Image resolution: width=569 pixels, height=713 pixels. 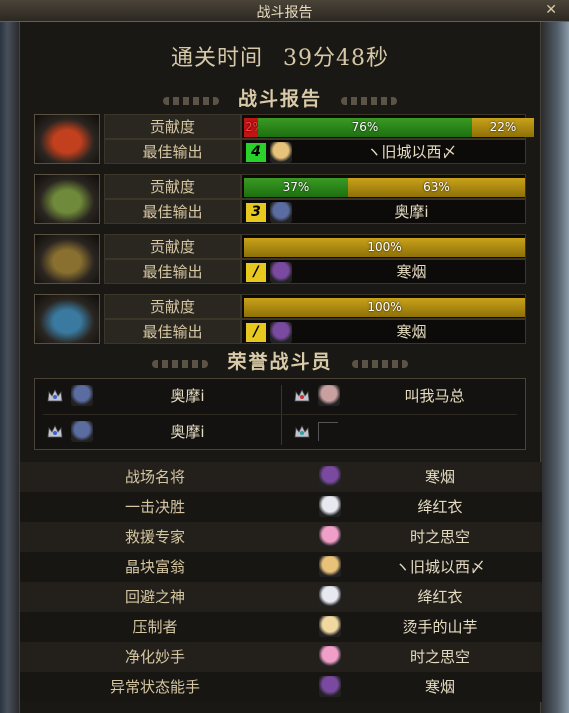 I want to click on honor-title: 荣誉战斗员, so click(x=280, y=362).